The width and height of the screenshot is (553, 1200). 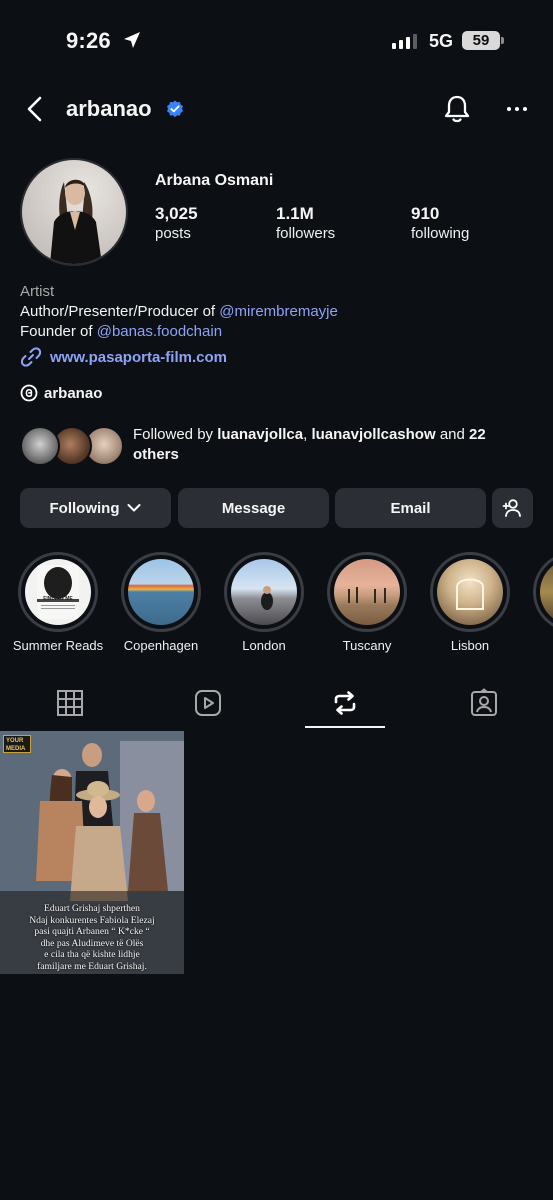 I want to click on battery-icon: 59, so click(x=481, y=40).